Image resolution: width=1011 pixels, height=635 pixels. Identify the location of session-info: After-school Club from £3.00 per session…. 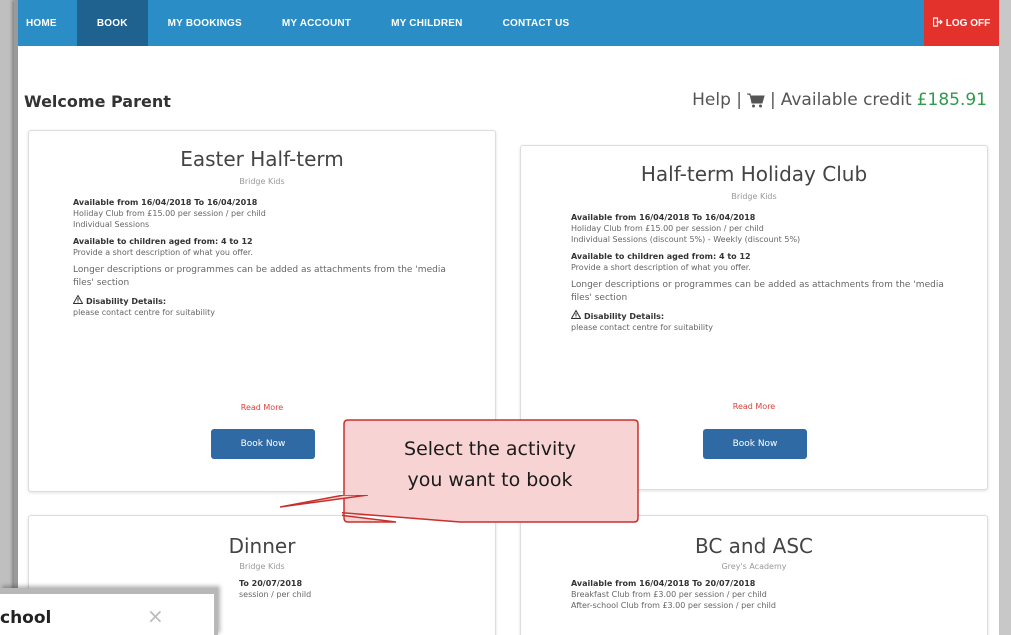
(673, 605).